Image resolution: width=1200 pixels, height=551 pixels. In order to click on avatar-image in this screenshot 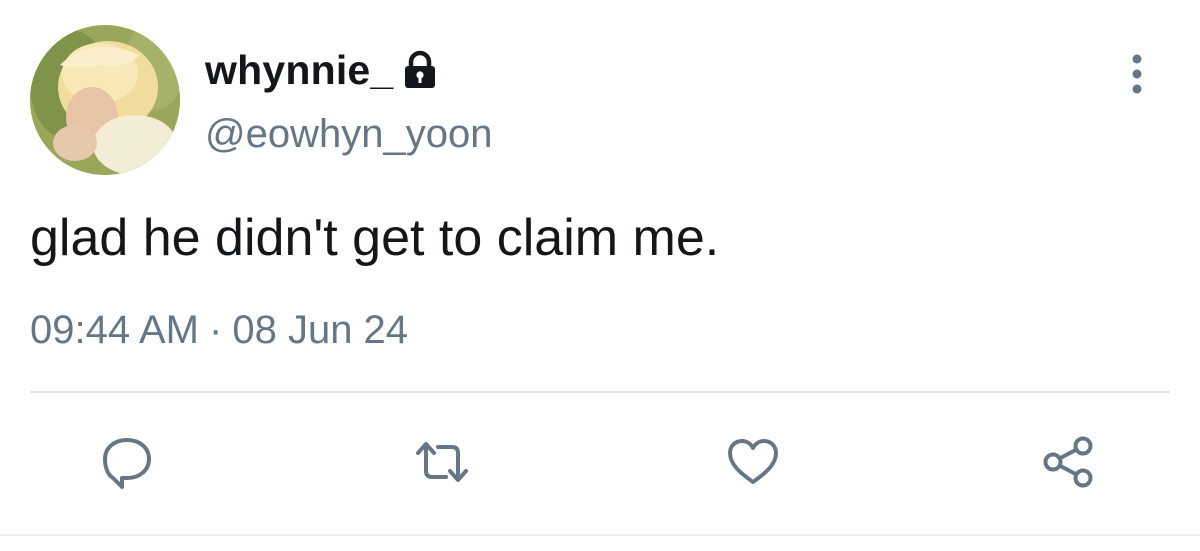, I will do `click(105, 100)`.